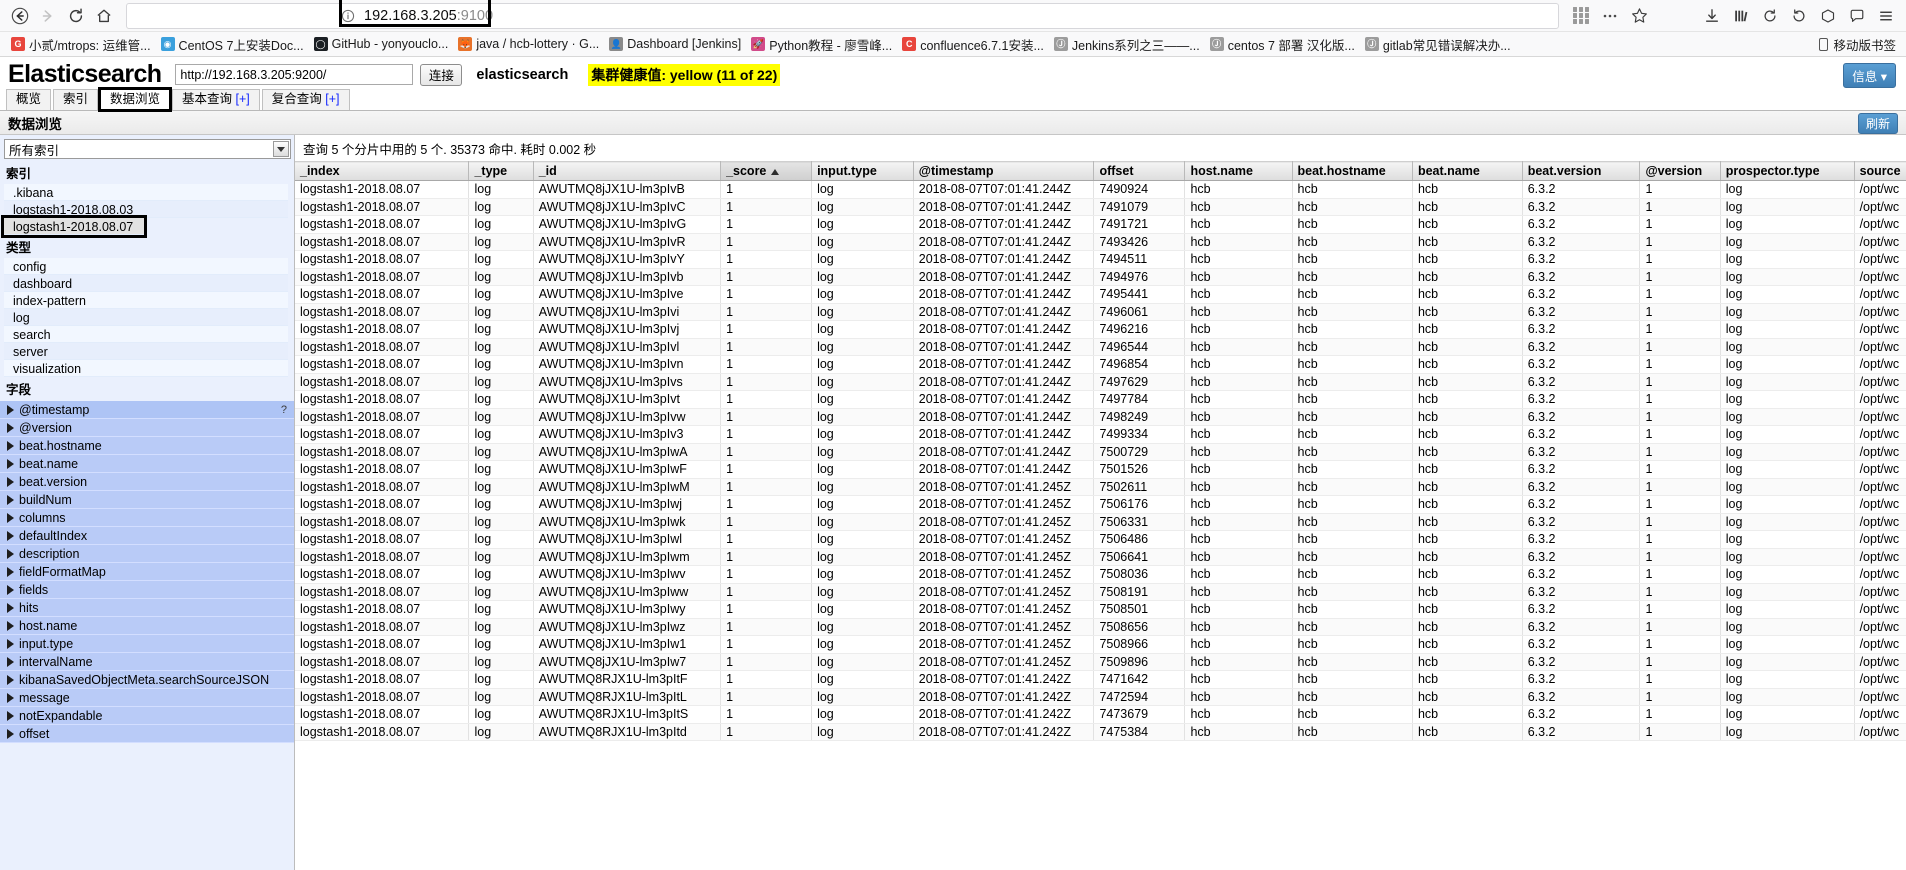 The height and width of the screenshot is (870, 1906). What do you see at coordinates (146, 334) in the screenshot?
I see `sidebar-type-item: search` at bounding box center [146, 334].